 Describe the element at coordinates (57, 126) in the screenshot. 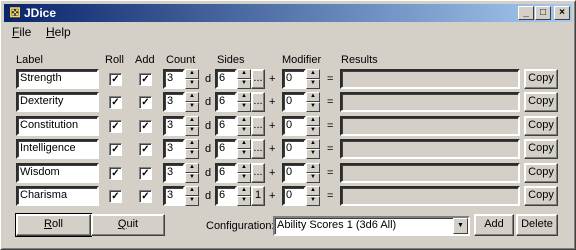

I see `label-field: Constitution` at that location.